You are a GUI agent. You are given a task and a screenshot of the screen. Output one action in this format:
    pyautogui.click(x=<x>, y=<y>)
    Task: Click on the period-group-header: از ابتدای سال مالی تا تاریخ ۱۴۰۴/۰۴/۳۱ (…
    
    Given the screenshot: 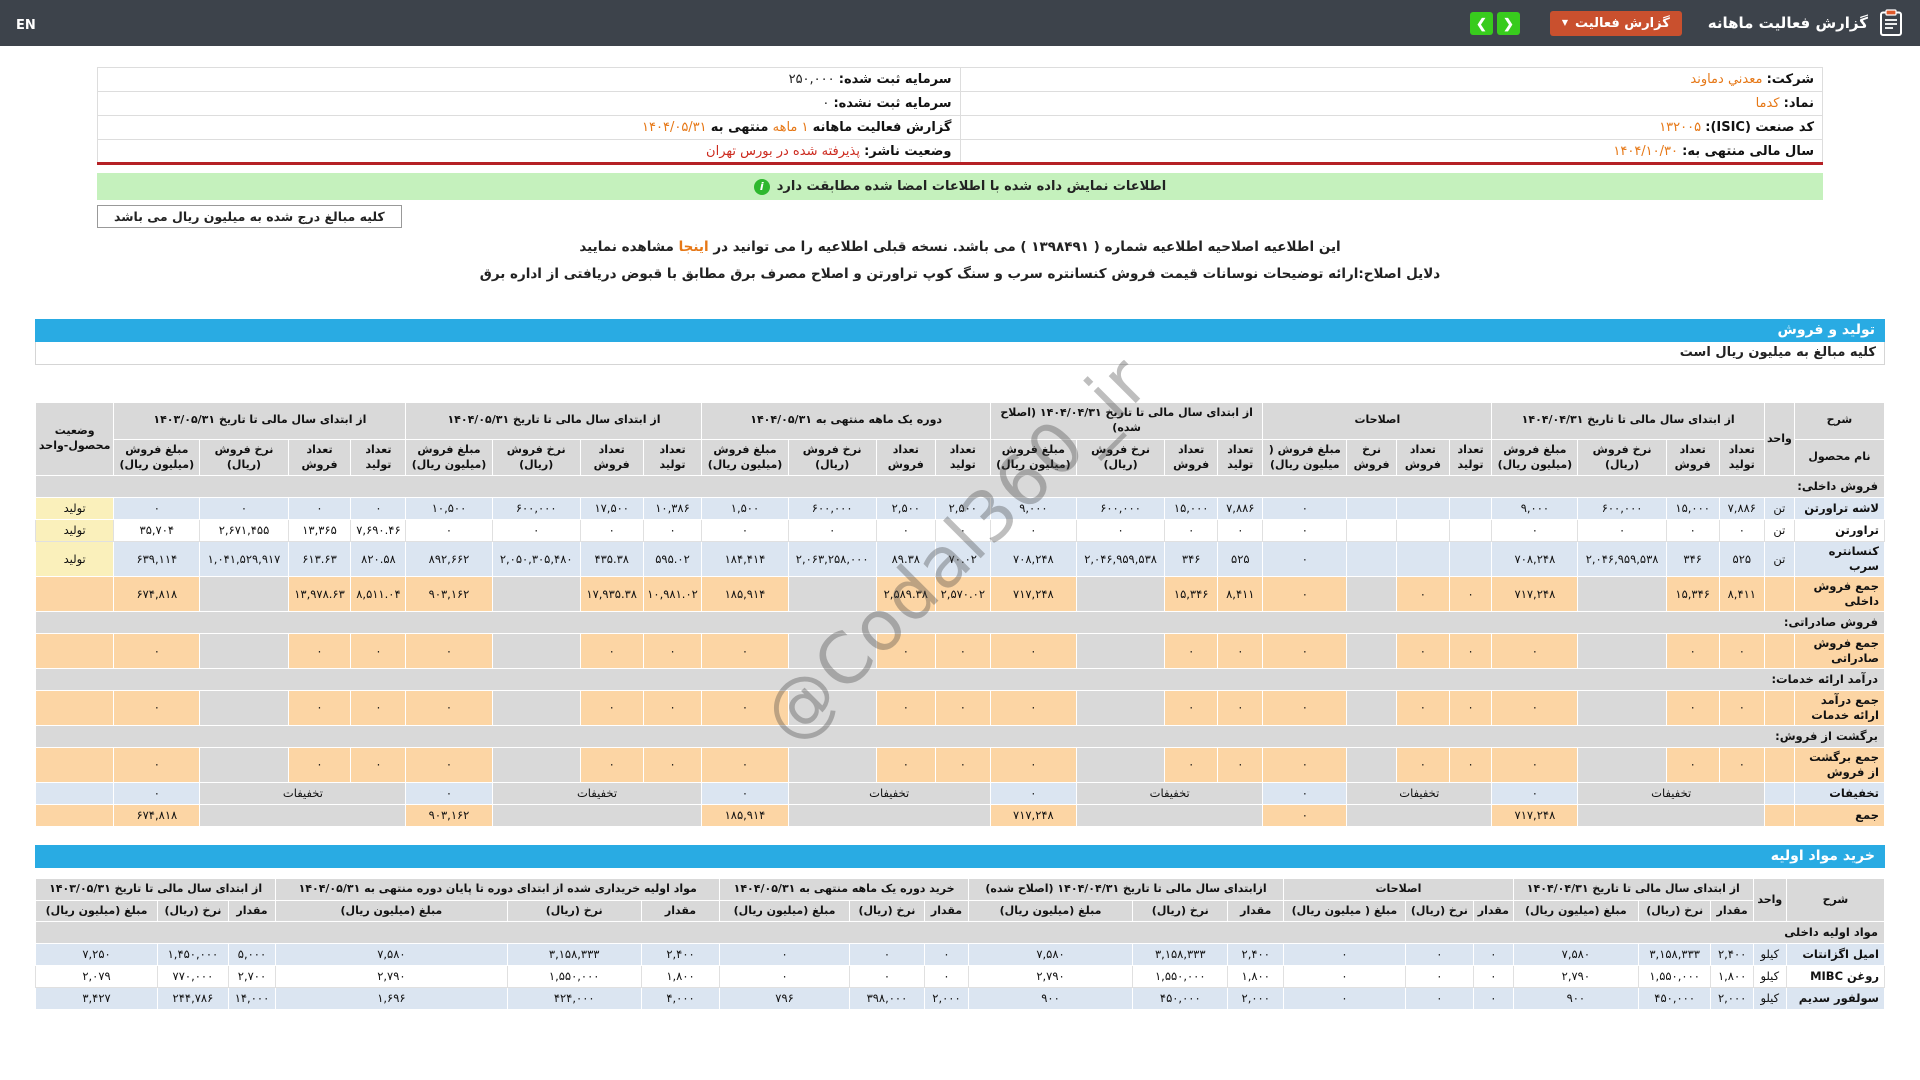 What is the action you would take?
    pyautogui.click(x=1126, y=421)
    